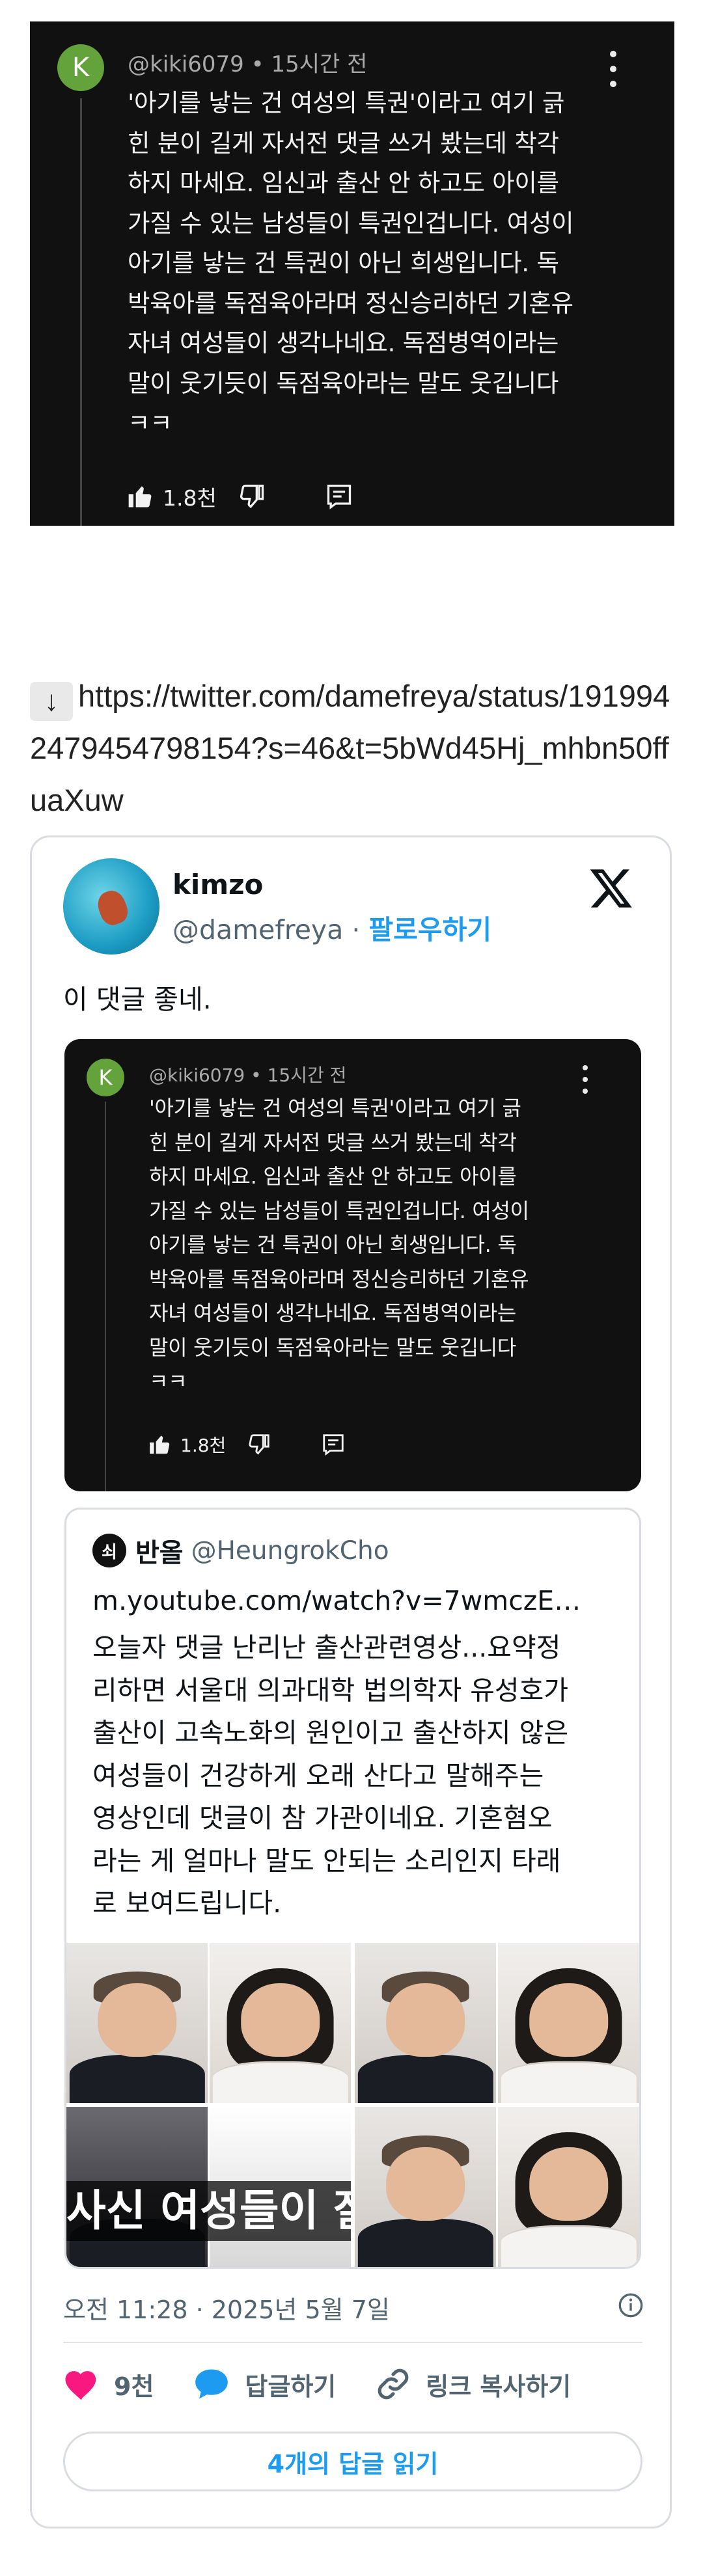  I want to click on x-logo-icon, so click(611, 888).